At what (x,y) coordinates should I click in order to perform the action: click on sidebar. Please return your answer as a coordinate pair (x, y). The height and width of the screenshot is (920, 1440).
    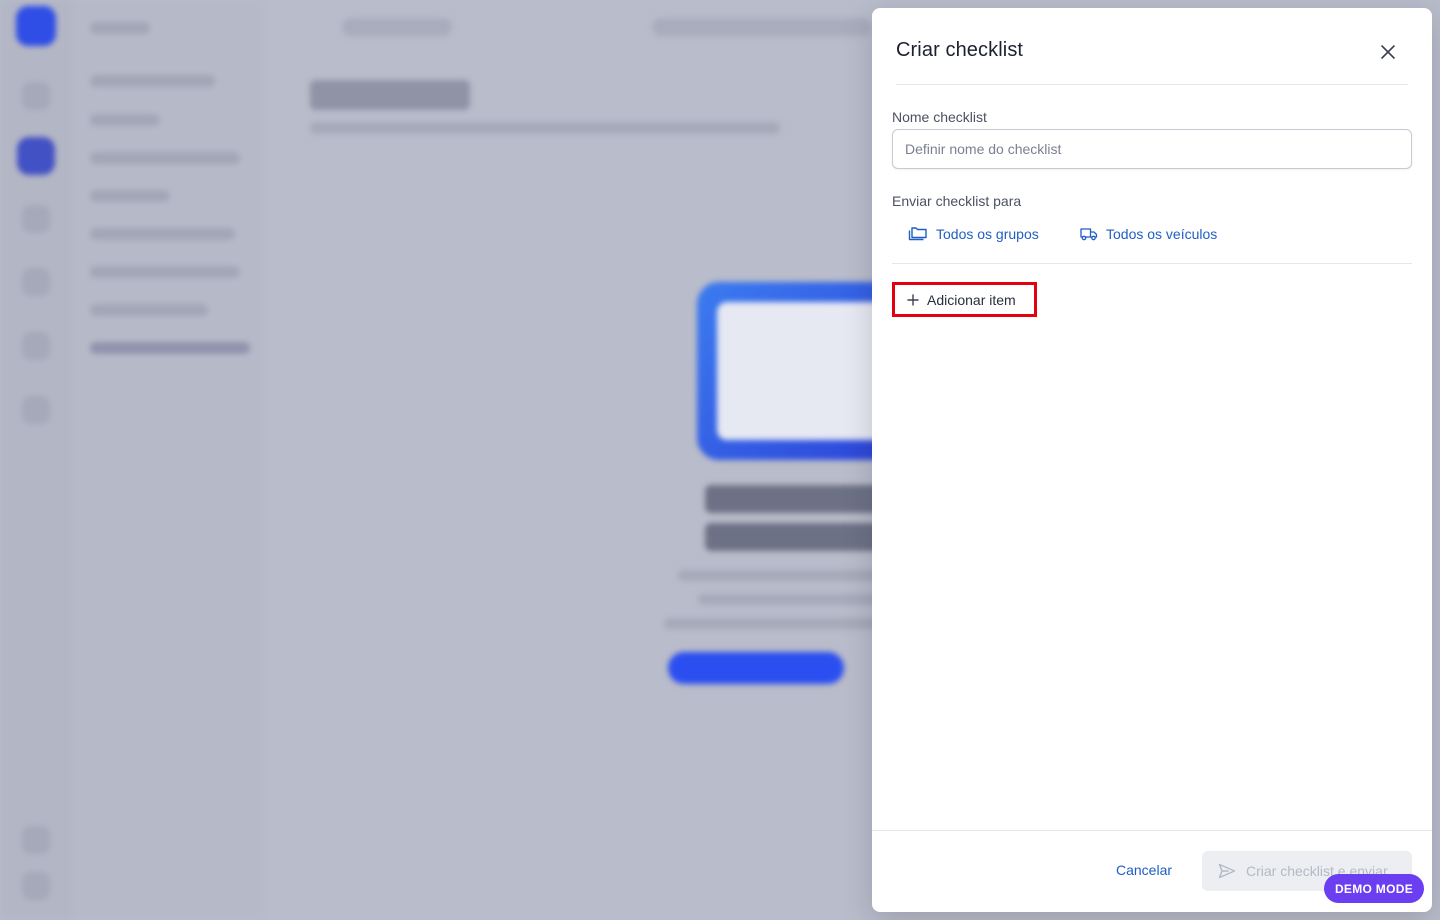
    Looking at the image, I should click on (167, 460).